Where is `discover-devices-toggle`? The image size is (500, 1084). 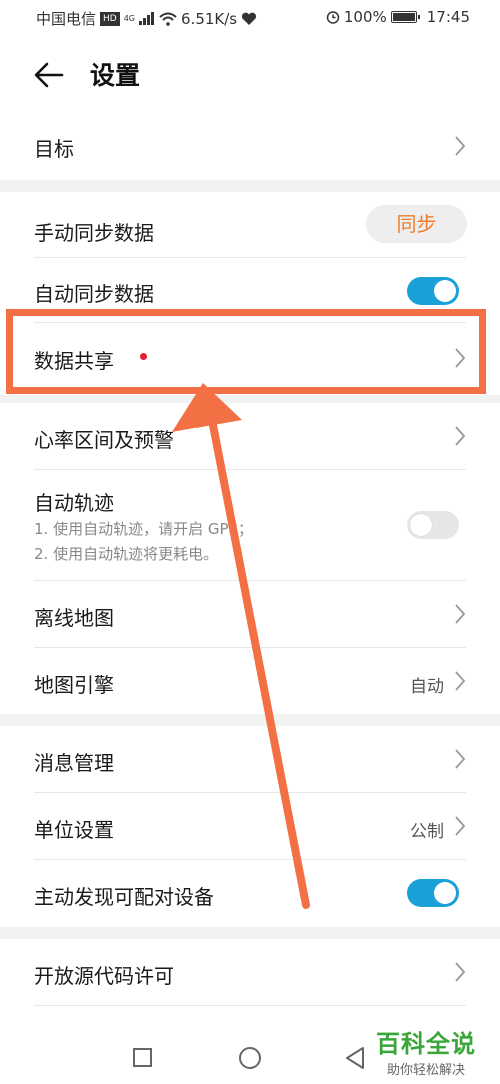 discover-devices-toggle is located at coordinates (433, 893).